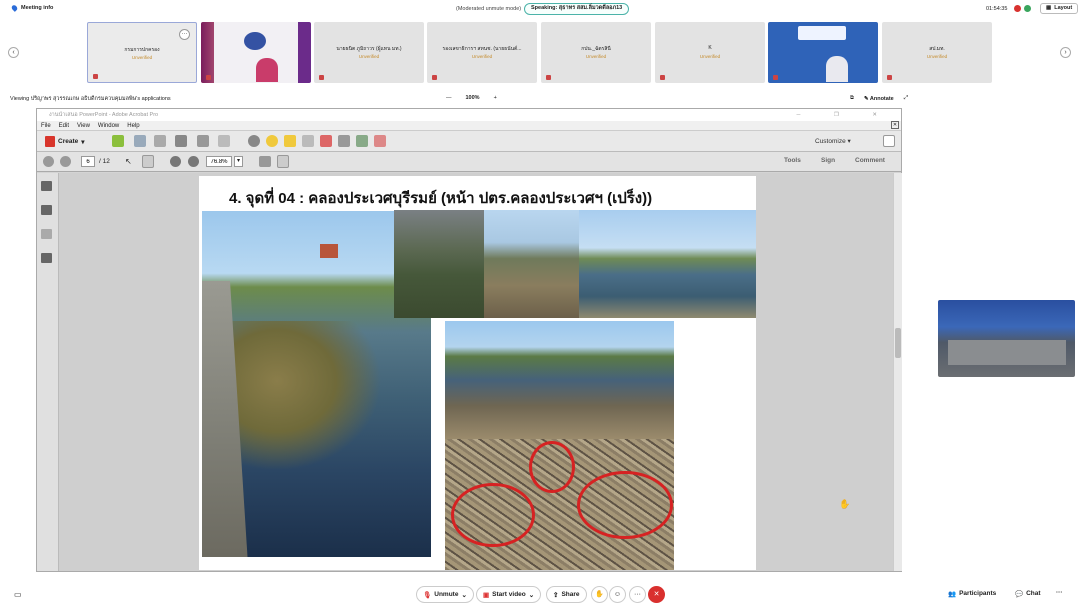 This screenshot has height=608, width=1080. I want to click on fit-page-icon, so click(265, 161).